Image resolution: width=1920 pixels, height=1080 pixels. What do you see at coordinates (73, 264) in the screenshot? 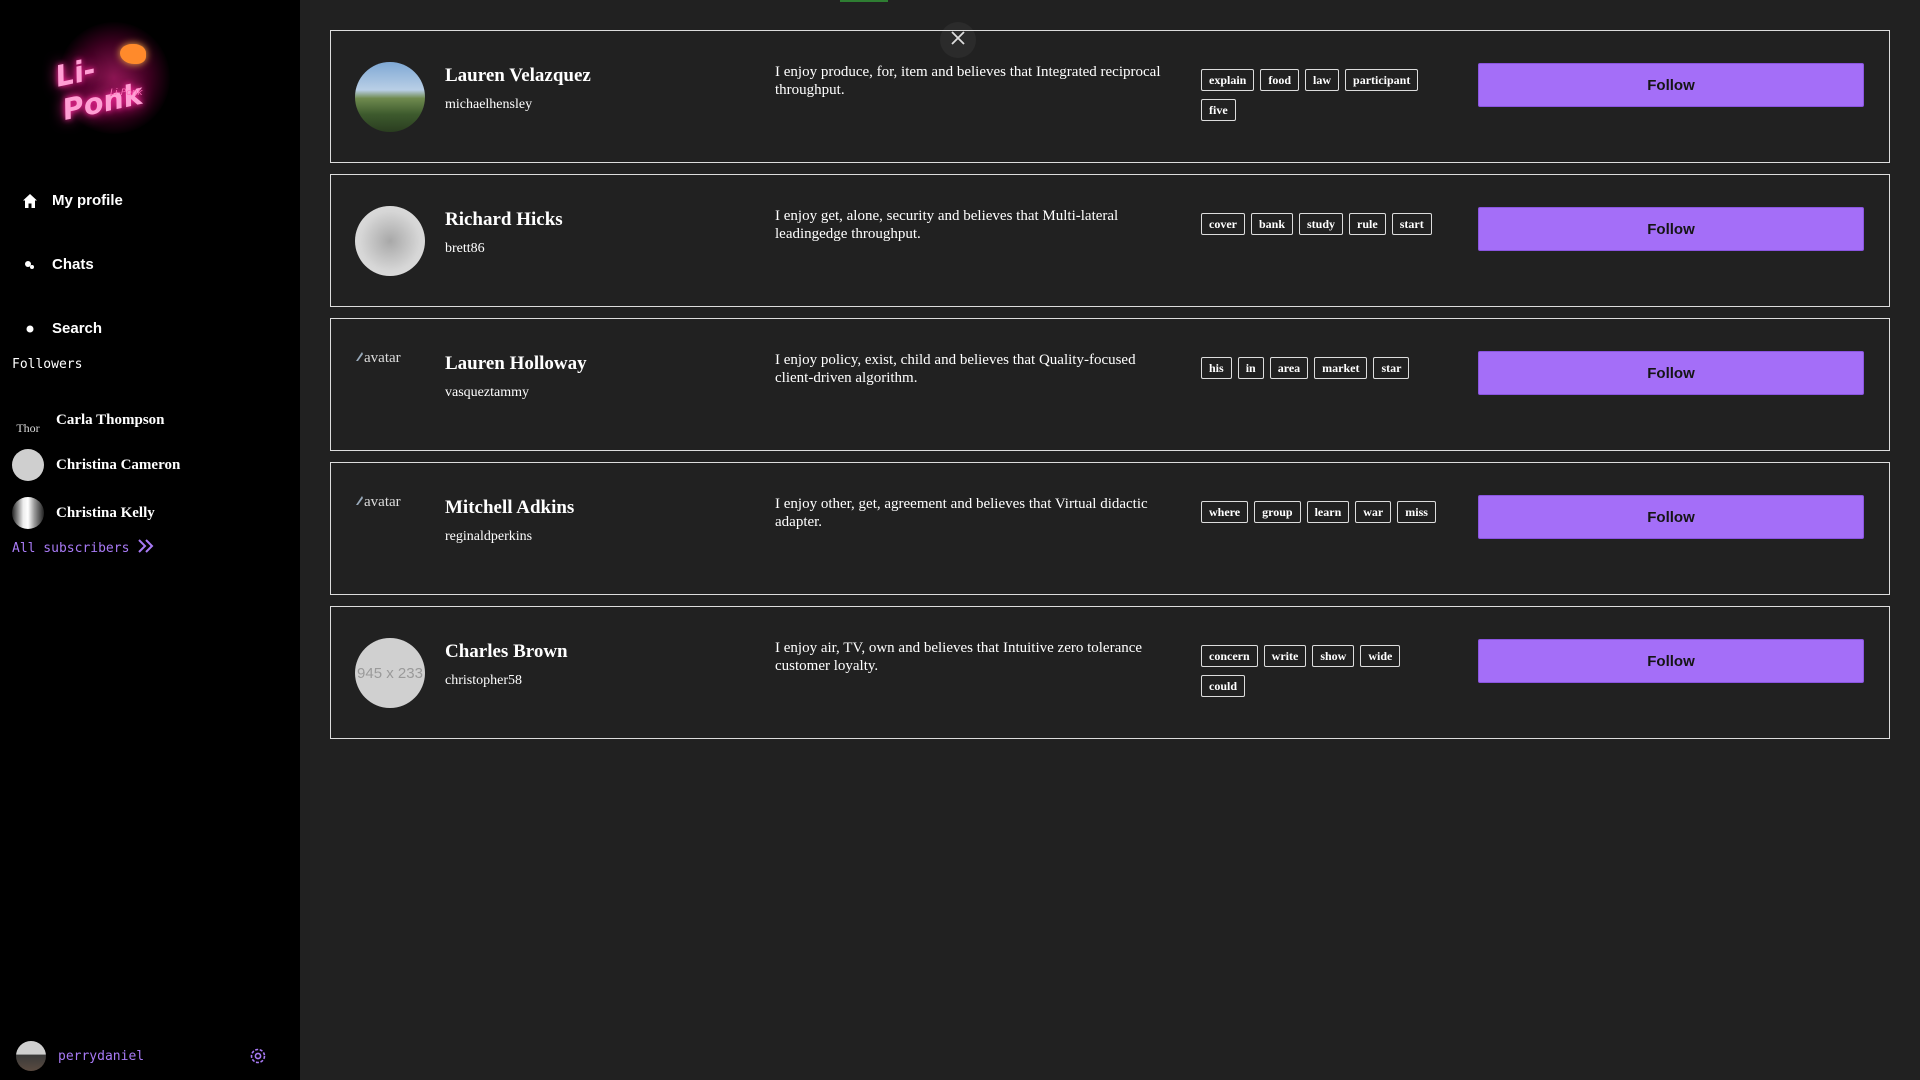
I see `nav-item-label: Chats` at bounding box center [73, 264].